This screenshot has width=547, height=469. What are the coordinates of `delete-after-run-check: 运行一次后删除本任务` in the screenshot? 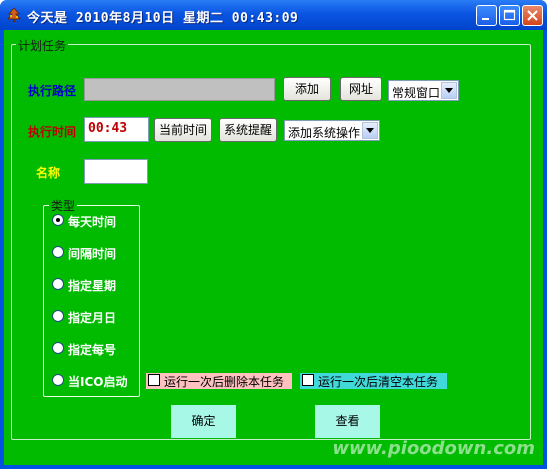 It's located at (219, 381).